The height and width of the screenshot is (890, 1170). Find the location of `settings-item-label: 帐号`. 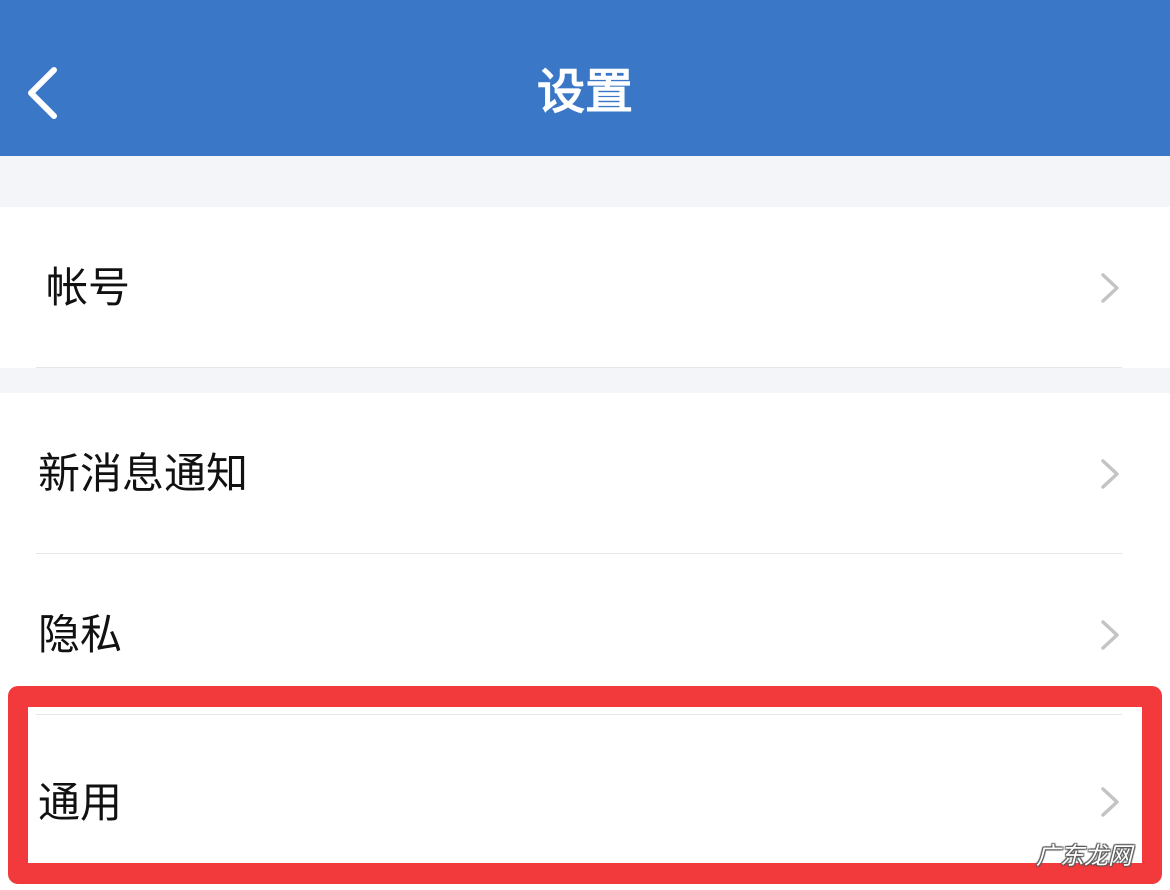

settings-item-label: 帐号 is located at coordinates (88, 287).